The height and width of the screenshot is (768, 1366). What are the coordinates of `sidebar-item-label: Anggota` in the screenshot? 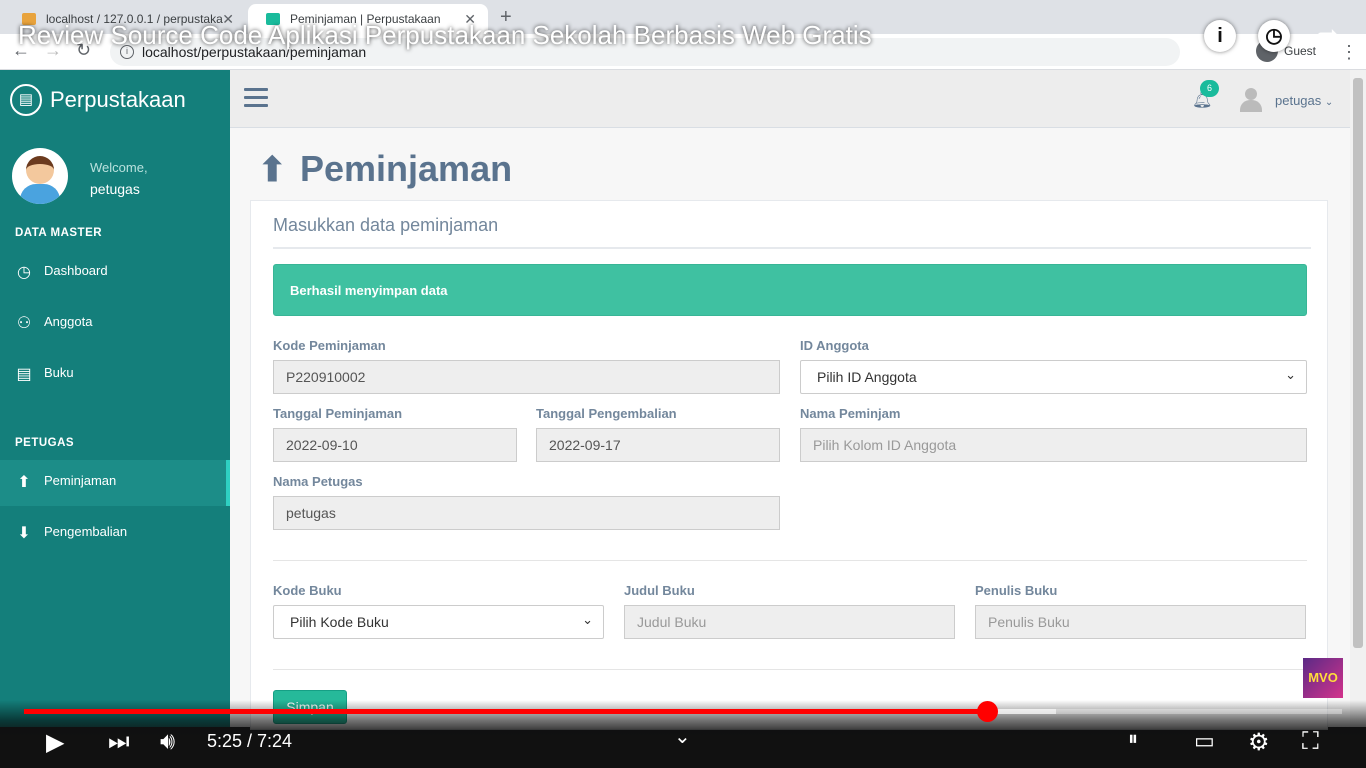 It's located at (68, 321).